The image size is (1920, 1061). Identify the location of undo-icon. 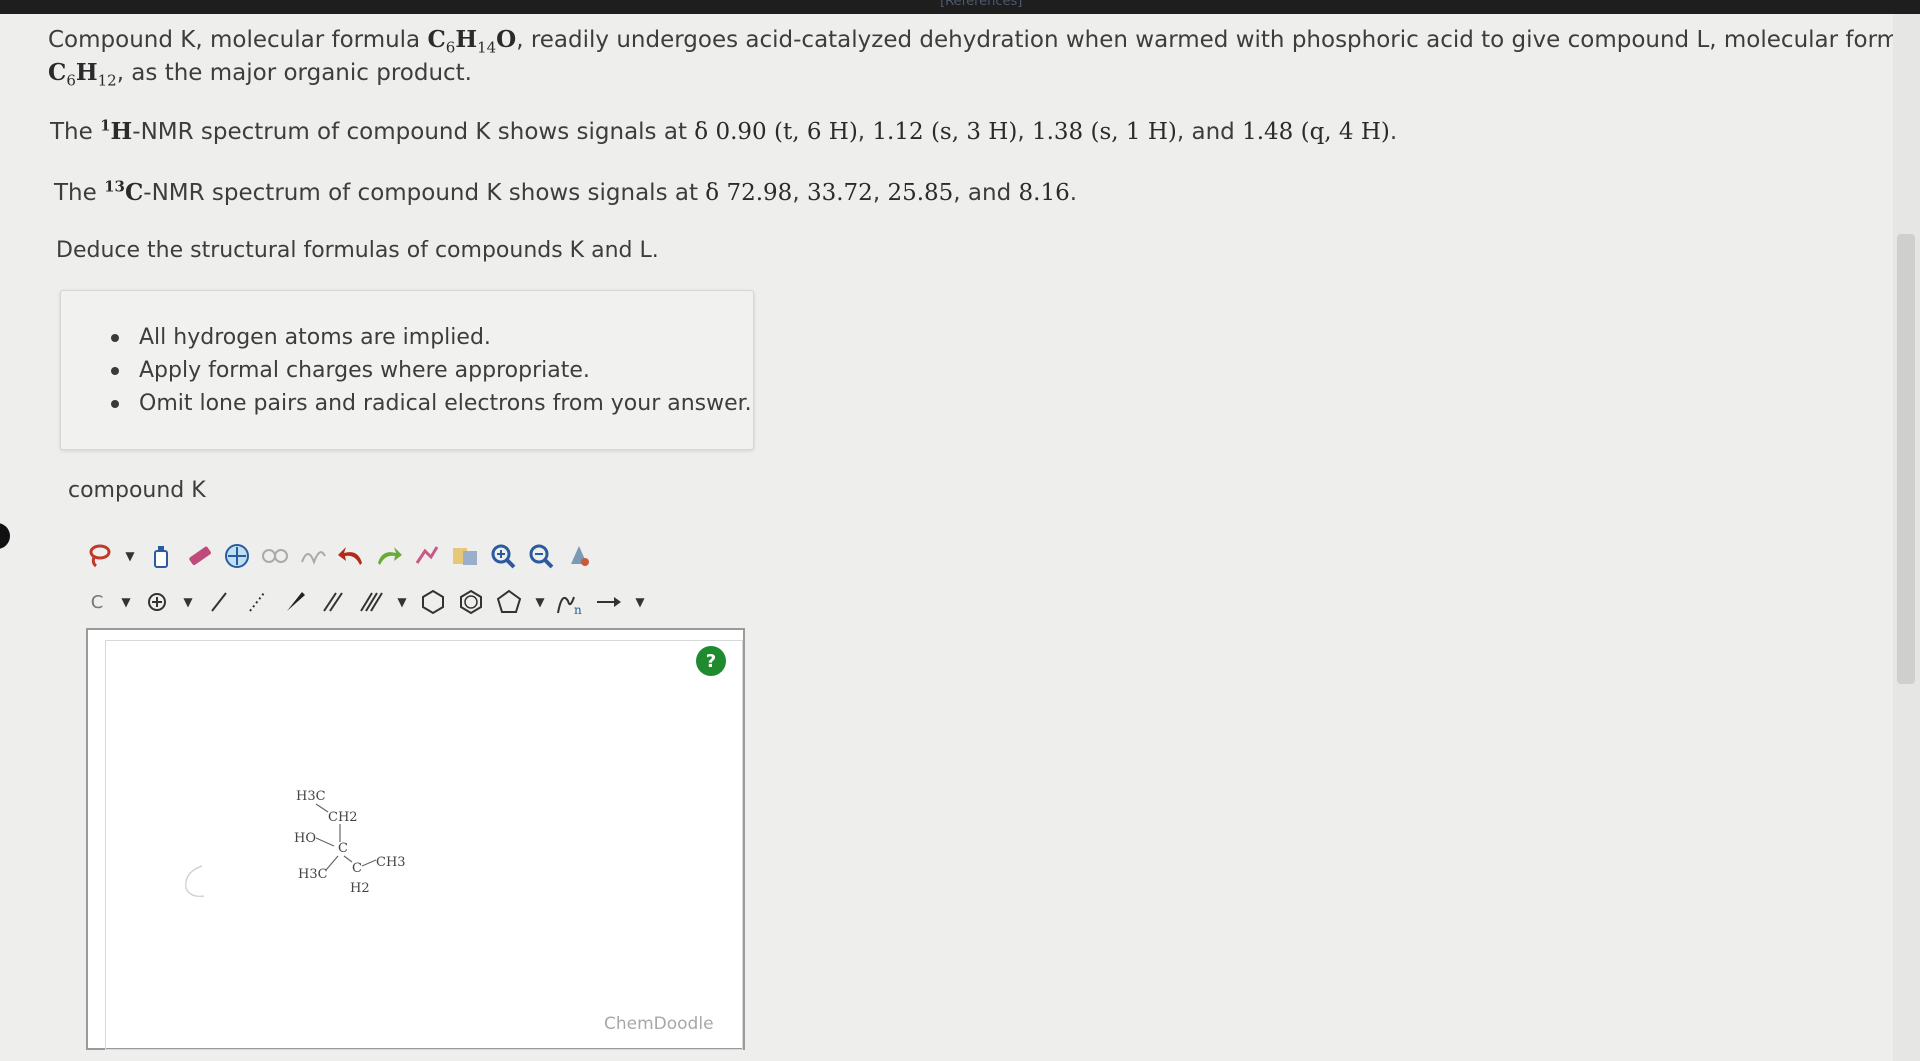
(350, 556).